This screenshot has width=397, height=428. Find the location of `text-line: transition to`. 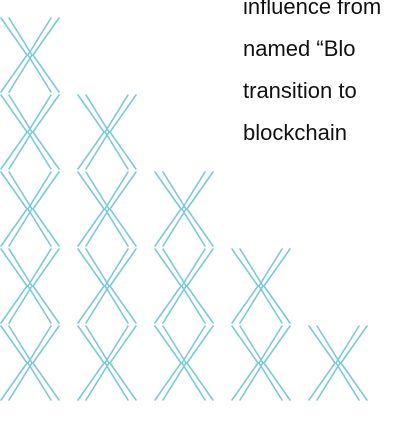

text-line: transition to is located at coordinates (300, 90).